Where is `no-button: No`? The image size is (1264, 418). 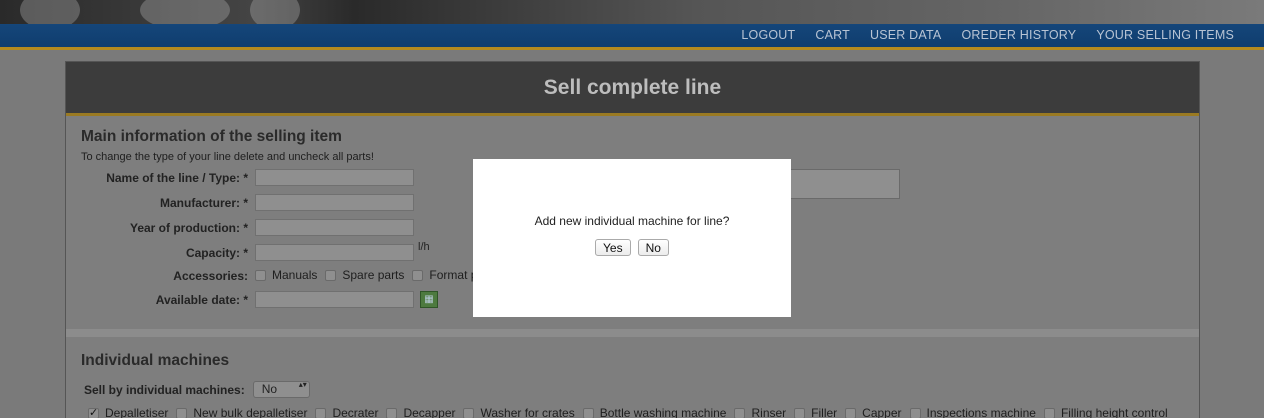
no-button: No is located at coordinates (653, 247).